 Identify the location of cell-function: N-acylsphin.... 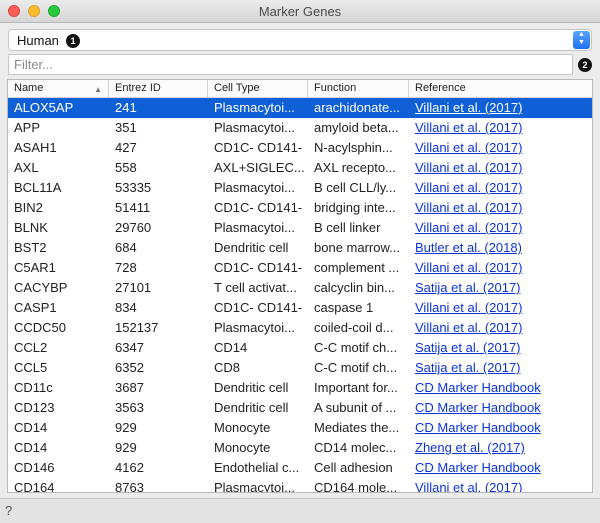
(353, 147).